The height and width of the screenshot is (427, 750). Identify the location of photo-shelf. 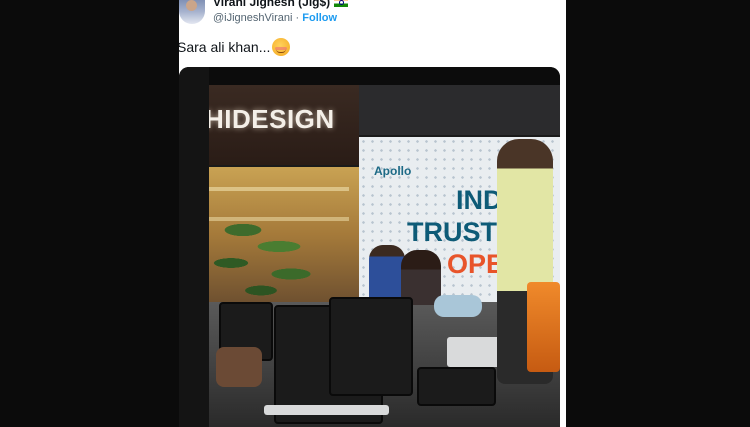
(279, 189).